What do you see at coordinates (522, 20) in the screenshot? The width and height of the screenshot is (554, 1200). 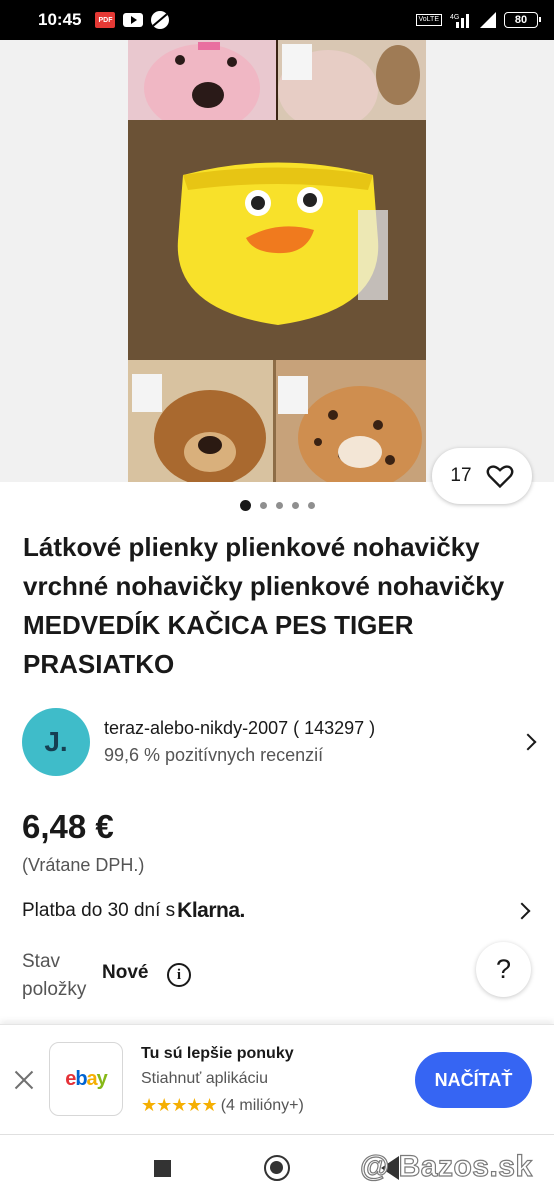 I see `battery-icon: 80` at bounding box center [522, 20].